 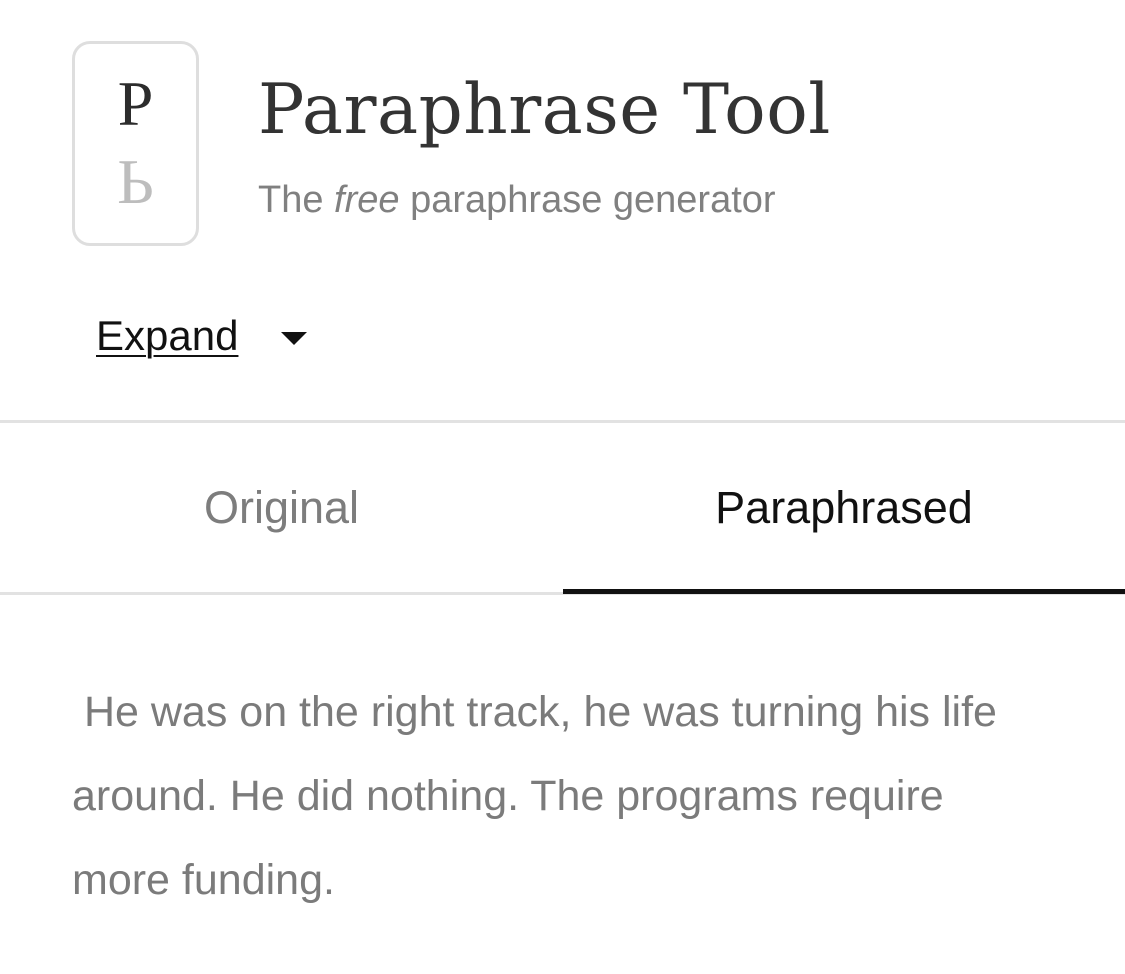 What do you see at coordinates (844, 591) in the screenshot?
I see `active-tab-indicator` at bounding box center [844, 591].